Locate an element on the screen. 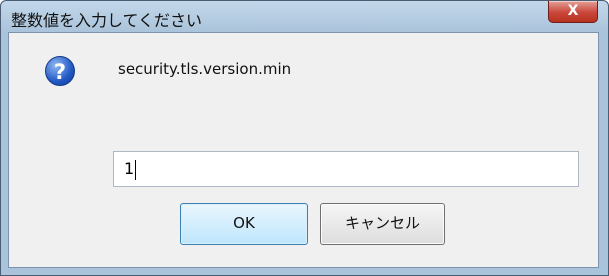  question-icon: ? is located at coordinates (60, 71).